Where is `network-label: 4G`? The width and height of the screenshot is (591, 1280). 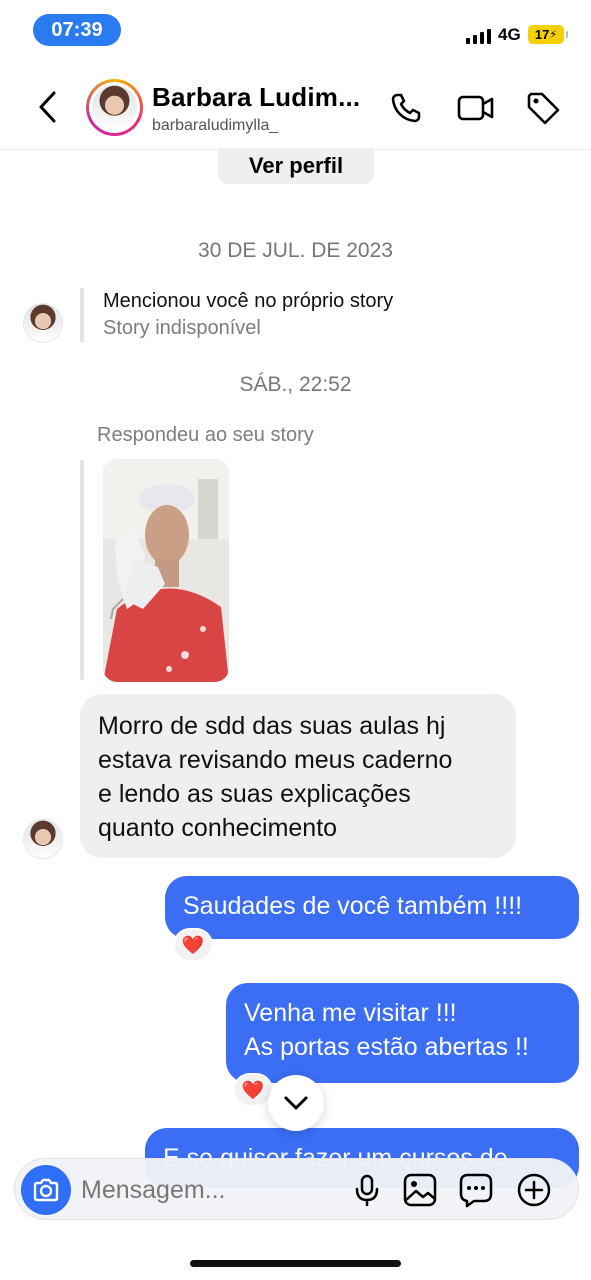
network-label: 4G is located at coordinates (509, 34).